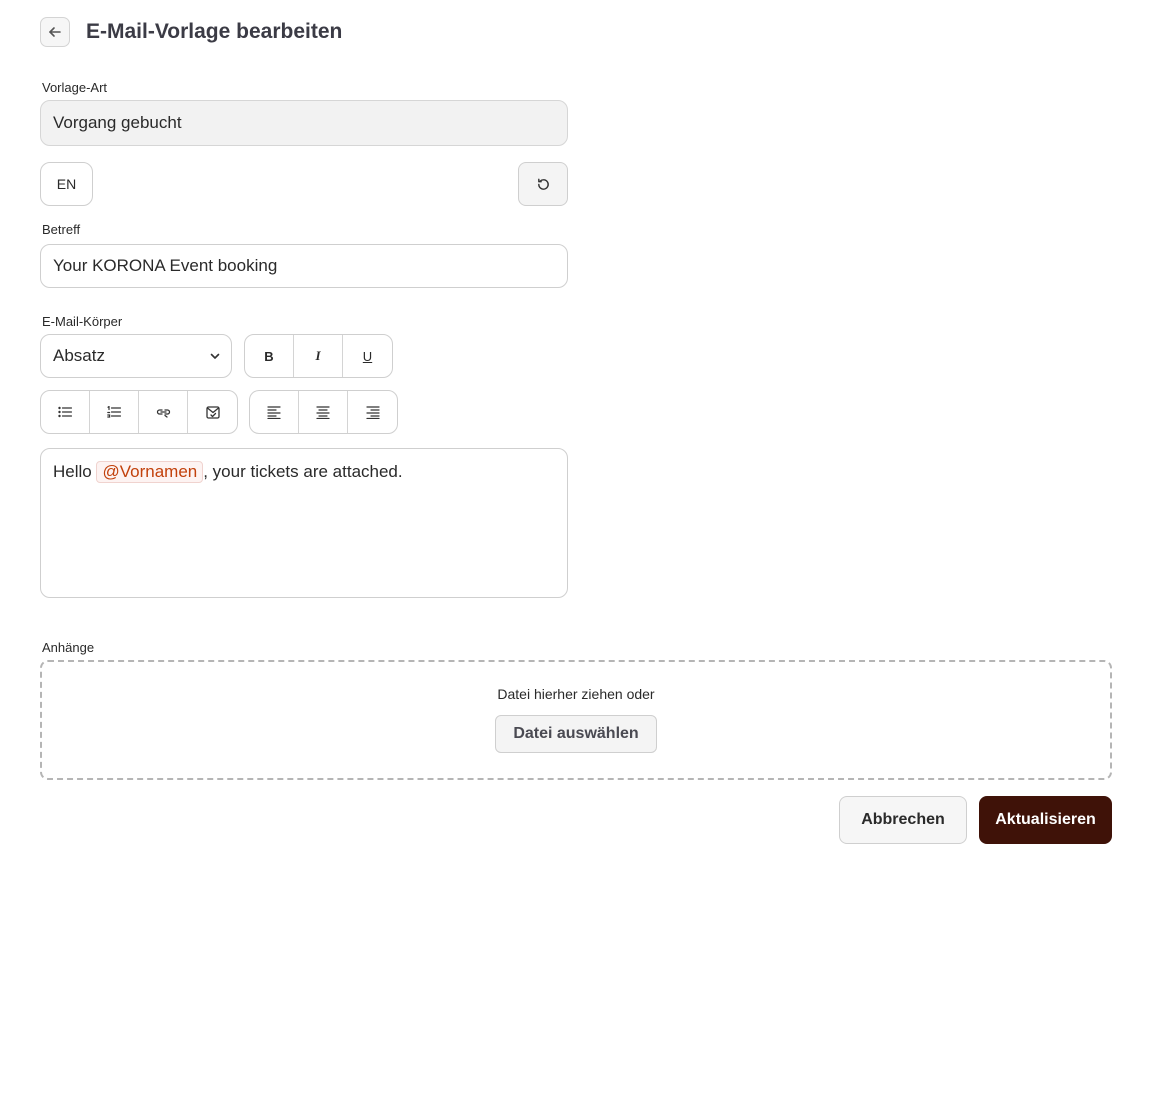 This screenshot has width=1152, height=1100. Describe the element at coordinates (304, 266) in the screenshot. I see `subject-input: Your KORONA Event booking` at that location.